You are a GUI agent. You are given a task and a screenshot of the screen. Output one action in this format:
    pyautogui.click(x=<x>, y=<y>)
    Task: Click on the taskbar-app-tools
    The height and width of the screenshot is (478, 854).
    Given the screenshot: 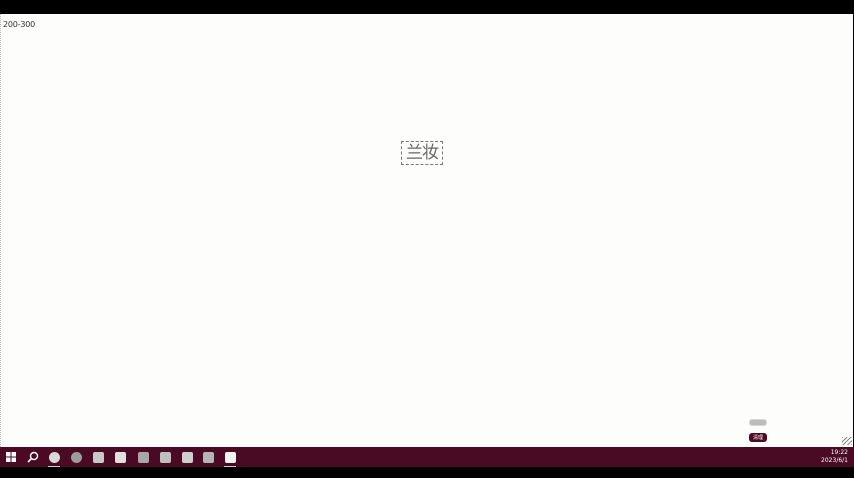 What is the action you would take?
    pyautogui.click(x=208, y=457)
    